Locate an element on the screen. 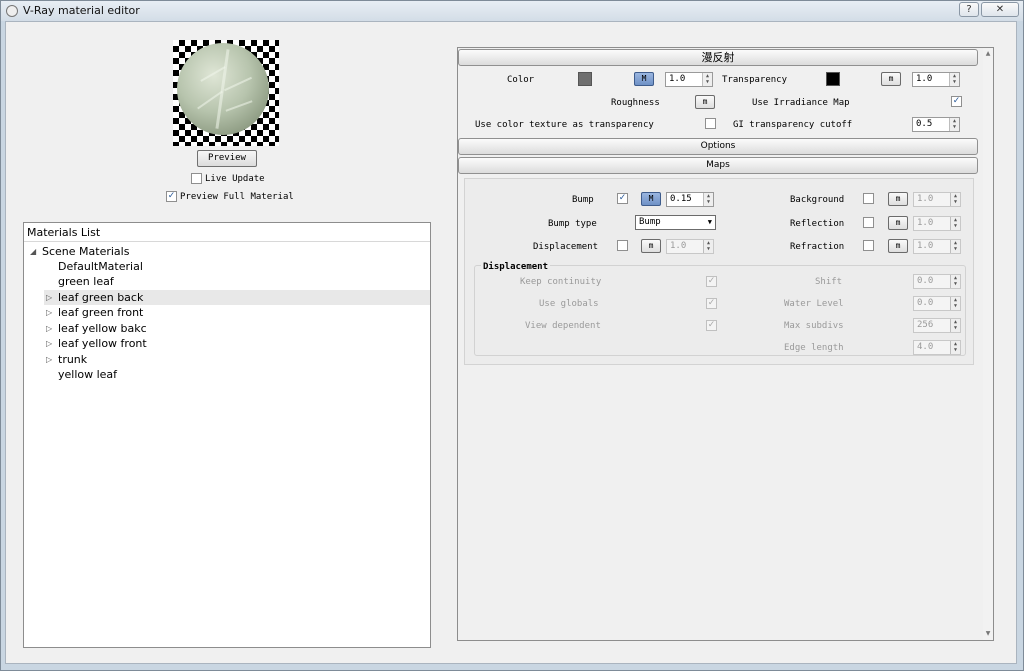 This screenshot has width=1024, height=671. transparency-map-button: m is located at coordinates (891, 79).